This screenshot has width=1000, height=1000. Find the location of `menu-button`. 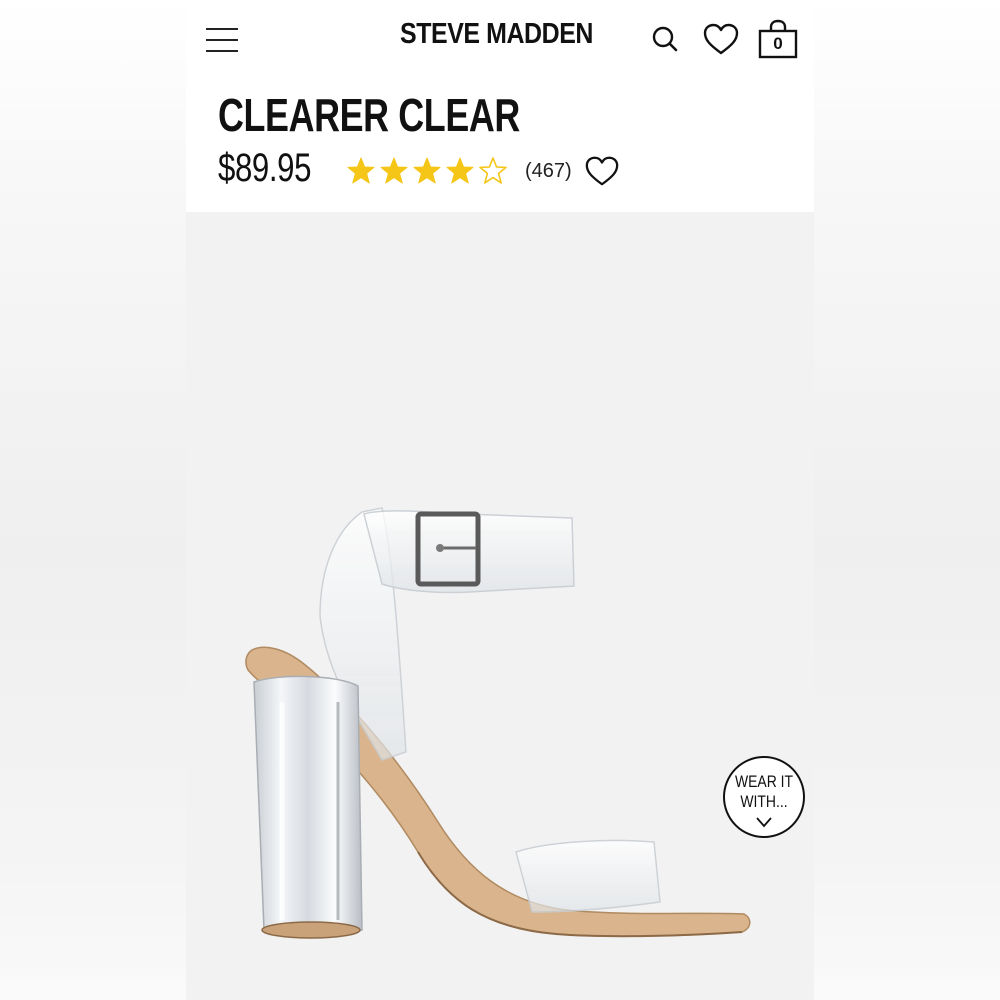

menu-button is located at coordinates (222, 40).